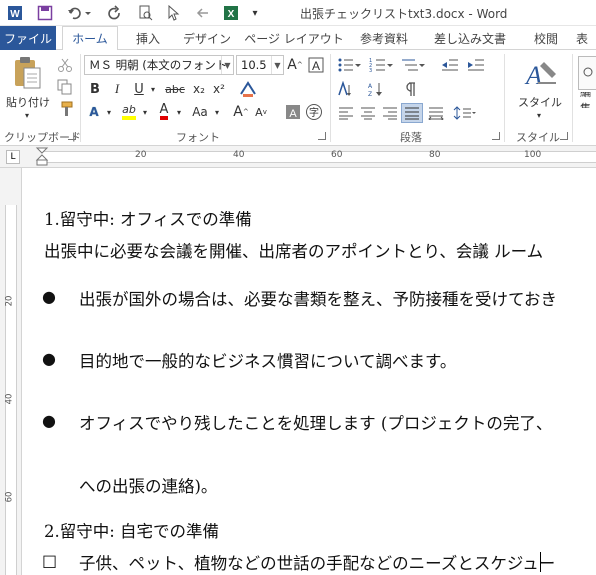  What do you see at coordinates (148, 218) in the screenshot?
I see `heading-office-prep: 1.留守中: オフィスでの準備` at bounding box center [148, 218].